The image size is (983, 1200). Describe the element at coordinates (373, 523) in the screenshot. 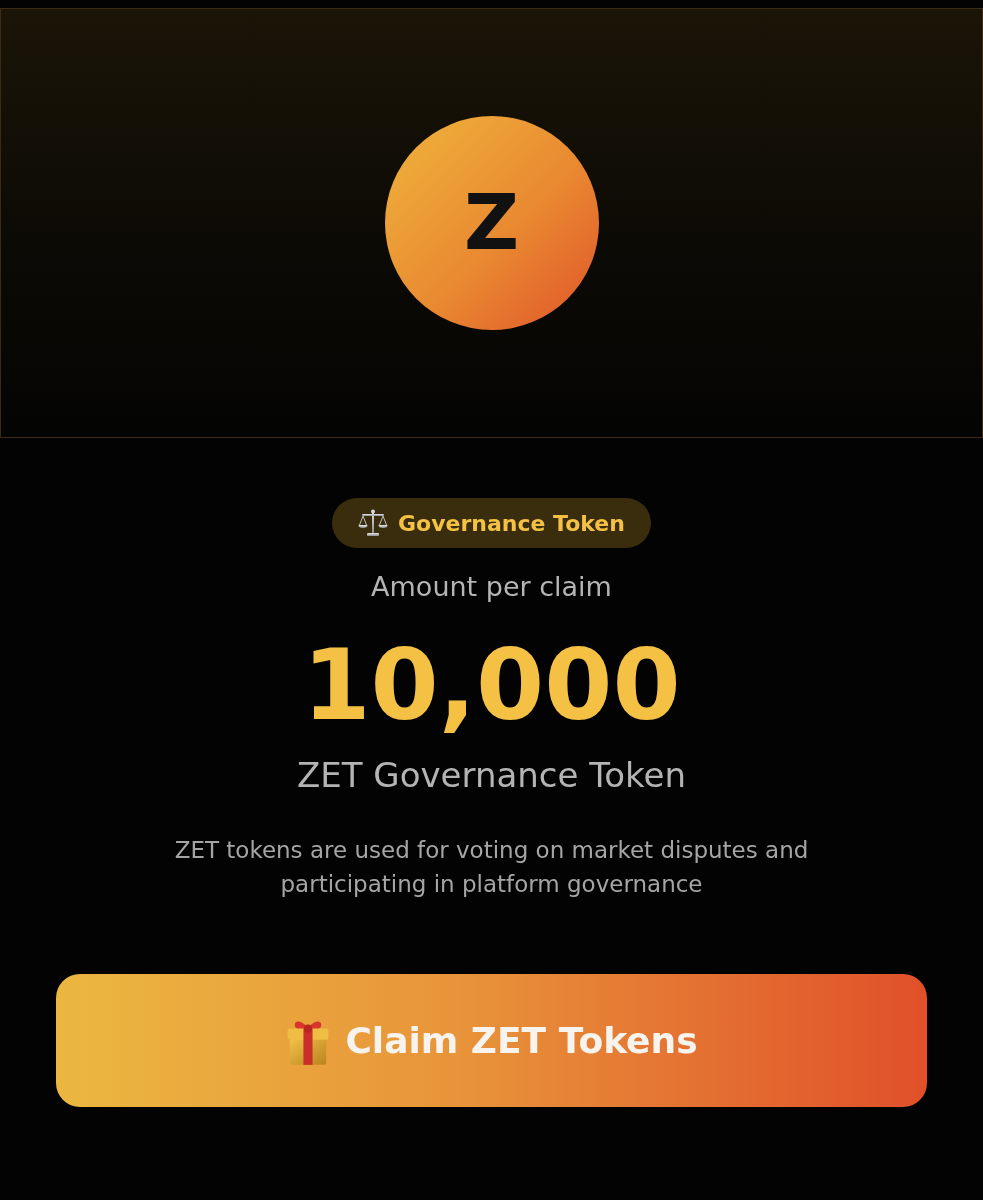

I see `scale-icon` at that location.